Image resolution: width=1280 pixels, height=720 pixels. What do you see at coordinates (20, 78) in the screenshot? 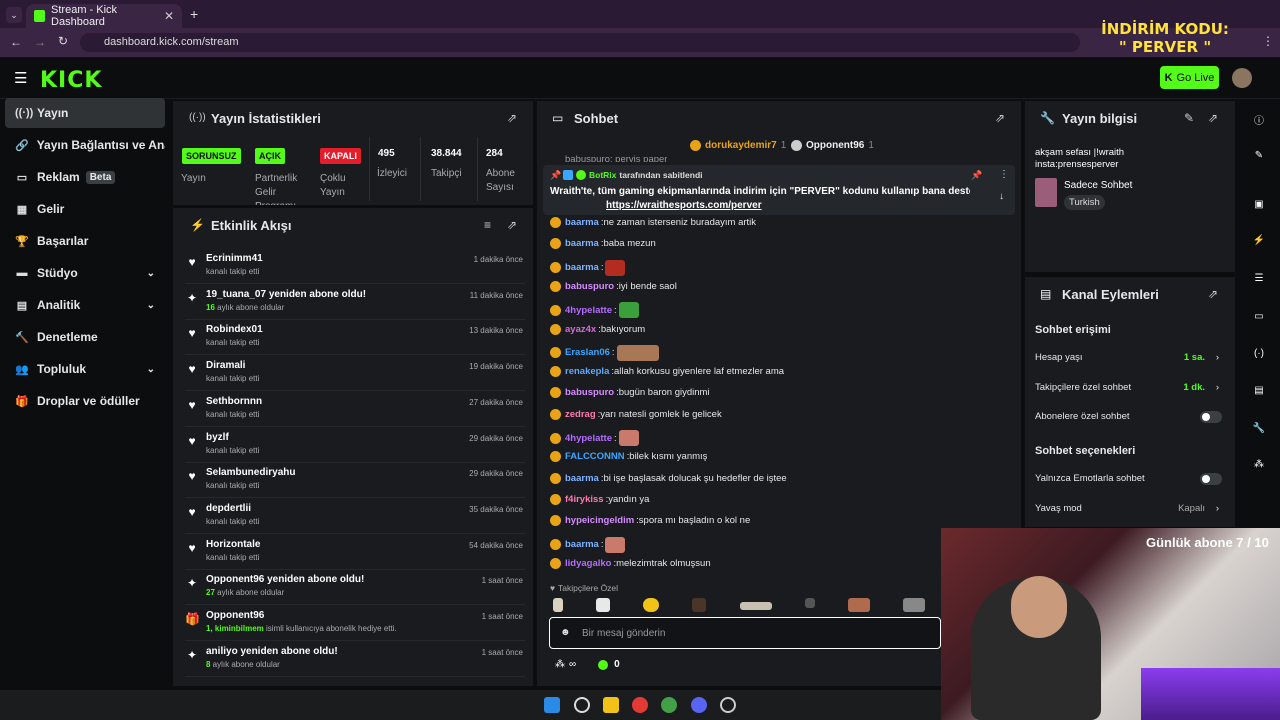
I see `hamburger-menu-icon: ☰` at bounding box center [20, 78].